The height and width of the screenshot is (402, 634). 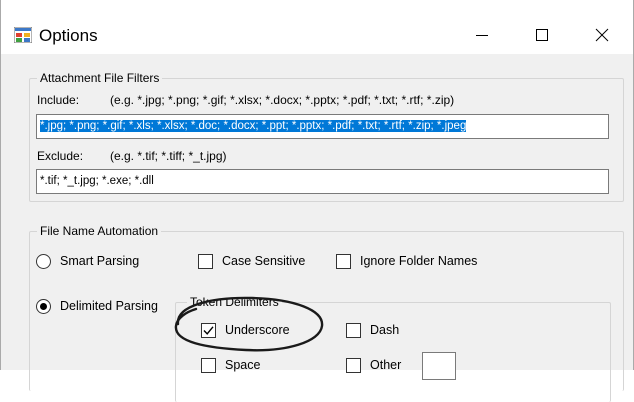 I want to click on minimize-button, so click(x=482, y=35).